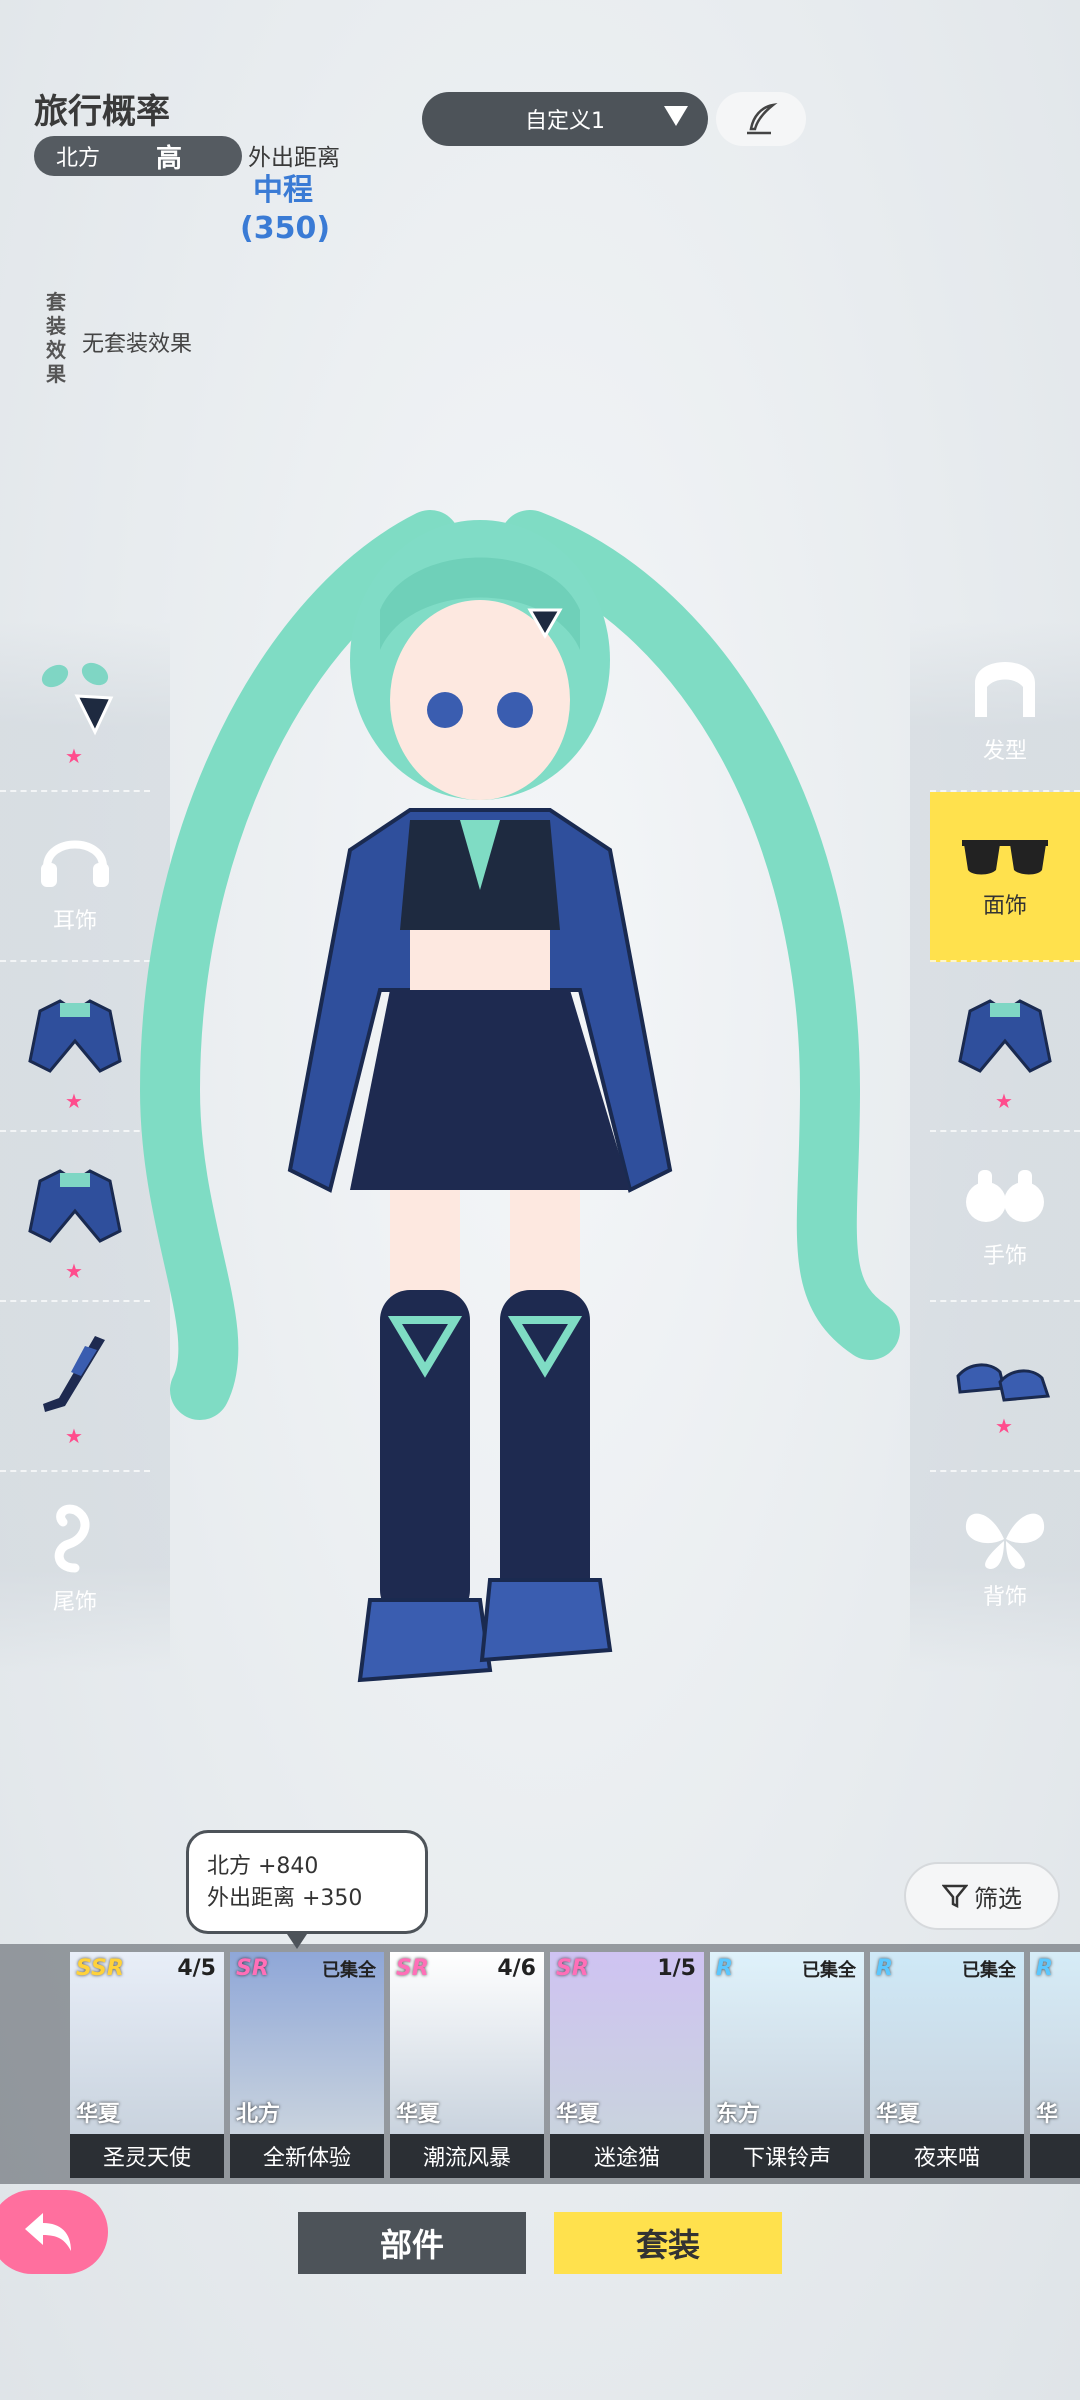 Image resolution: width=1080 pixels, height=2400 pixels. What do you see at coordinates (285, 210) in the screenshot?
I see `distance-value: 中程 (350)` at bounding box center [285, 210].